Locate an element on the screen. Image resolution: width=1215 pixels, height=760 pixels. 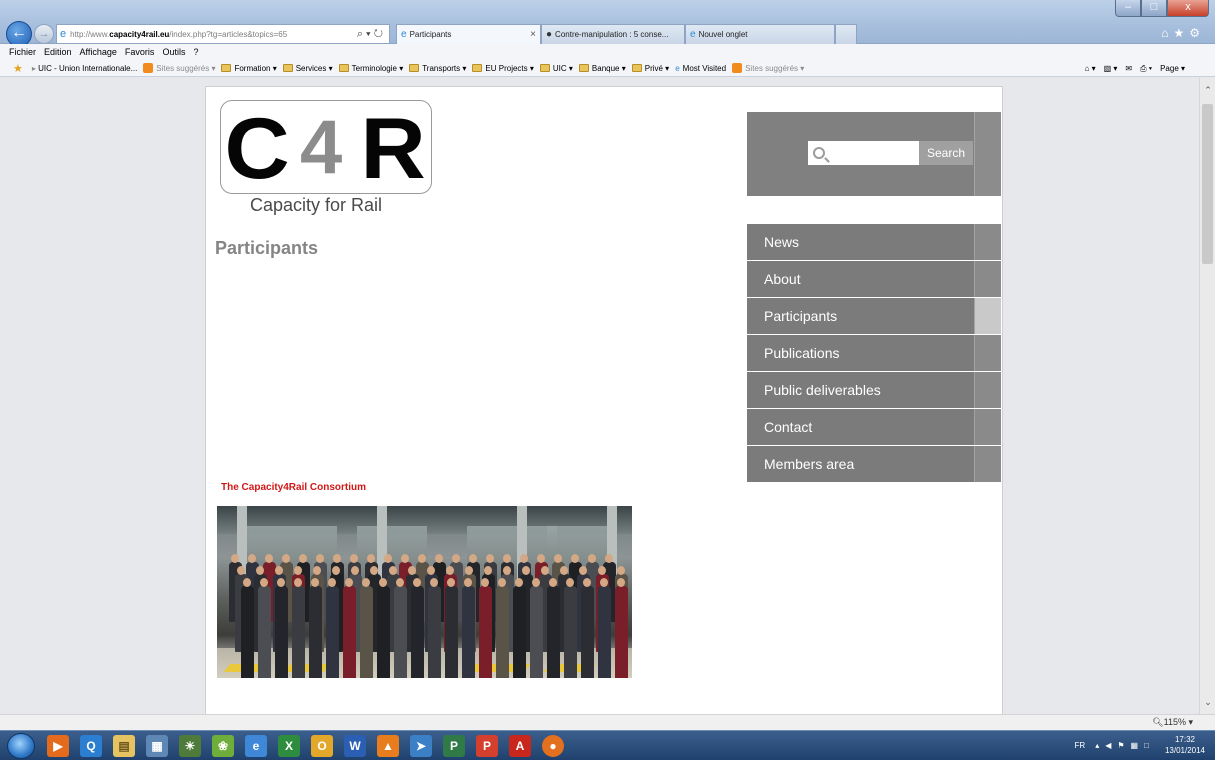
maximize-button: □ is located at coordinates (1154, 8).